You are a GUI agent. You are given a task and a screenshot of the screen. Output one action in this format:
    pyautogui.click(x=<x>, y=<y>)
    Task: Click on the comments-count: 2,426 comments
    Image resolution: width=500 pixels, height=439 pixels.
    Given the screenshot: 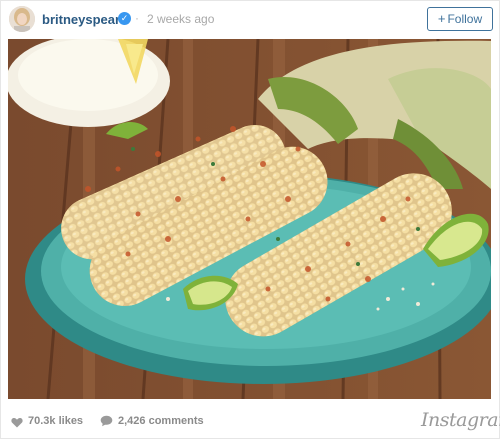 What is the action you would take?
    pyautogui.click(x=161, y=421)
    